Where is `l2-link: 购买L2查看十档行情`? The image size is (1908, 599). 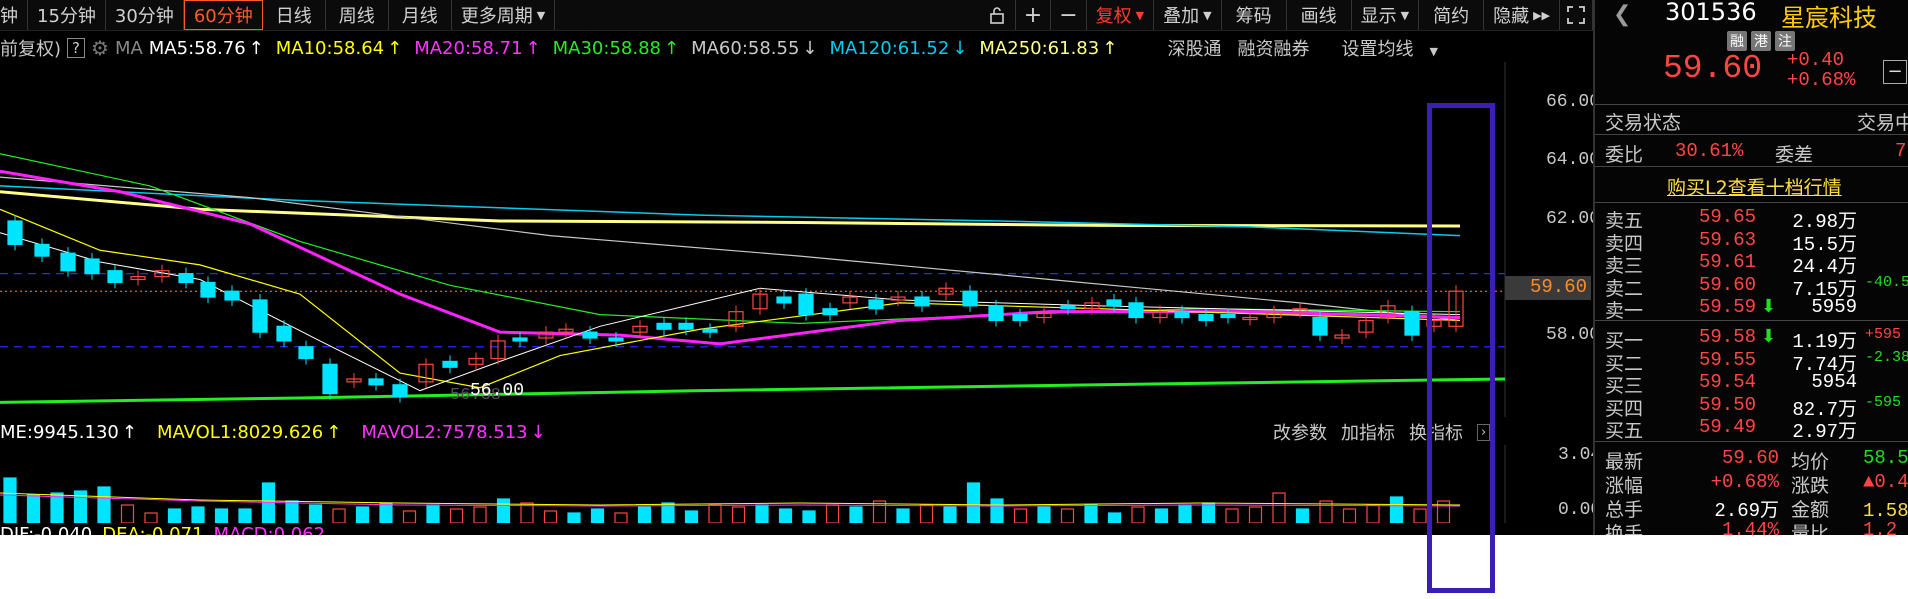 l2-link: 购买L2查看十档行情 is located at coordinates (1754, 186).